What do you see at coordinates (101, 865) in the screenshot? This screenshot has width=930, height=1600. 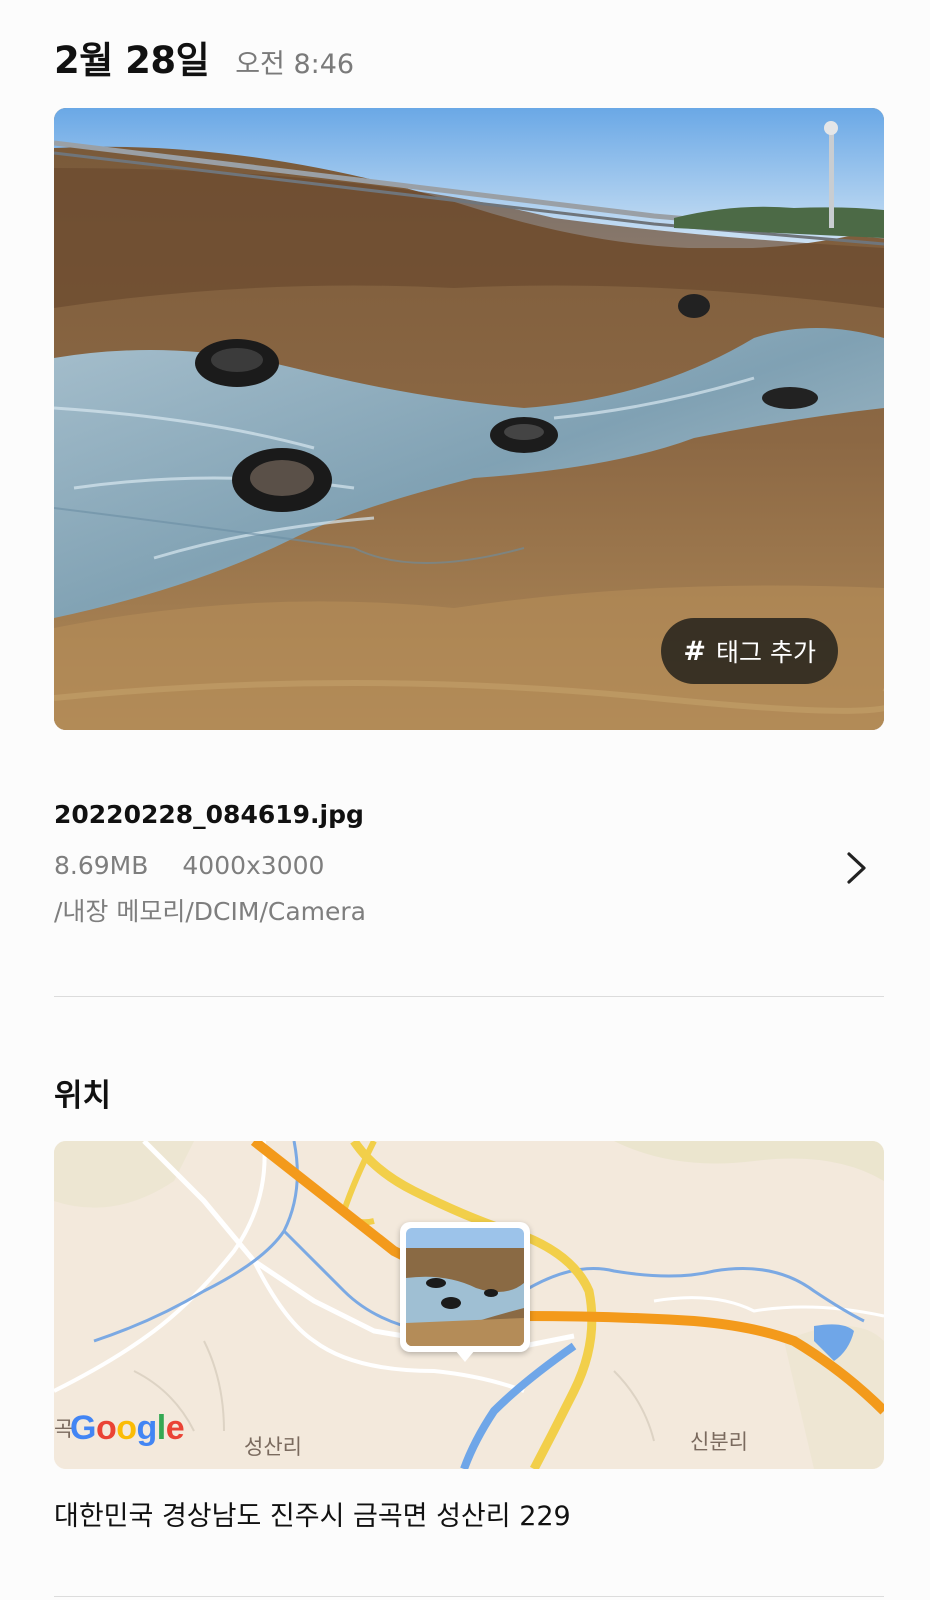 I see `file-size: 8.69MB` at bounding box center [101, 865].